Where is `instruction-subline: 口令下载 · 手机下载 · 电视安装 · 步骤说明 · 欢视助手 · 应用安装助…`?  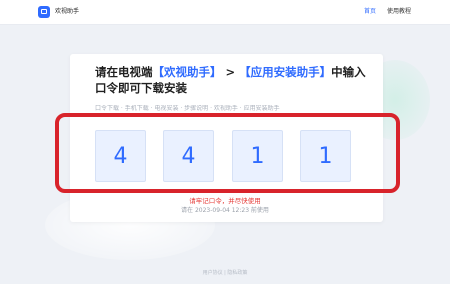 instruction-subline: 口令下载 · 手机下载 · 电视安装 · 步骤说明 · 欢视助手 · 应用安装助… is located at coordinates (187, 108).